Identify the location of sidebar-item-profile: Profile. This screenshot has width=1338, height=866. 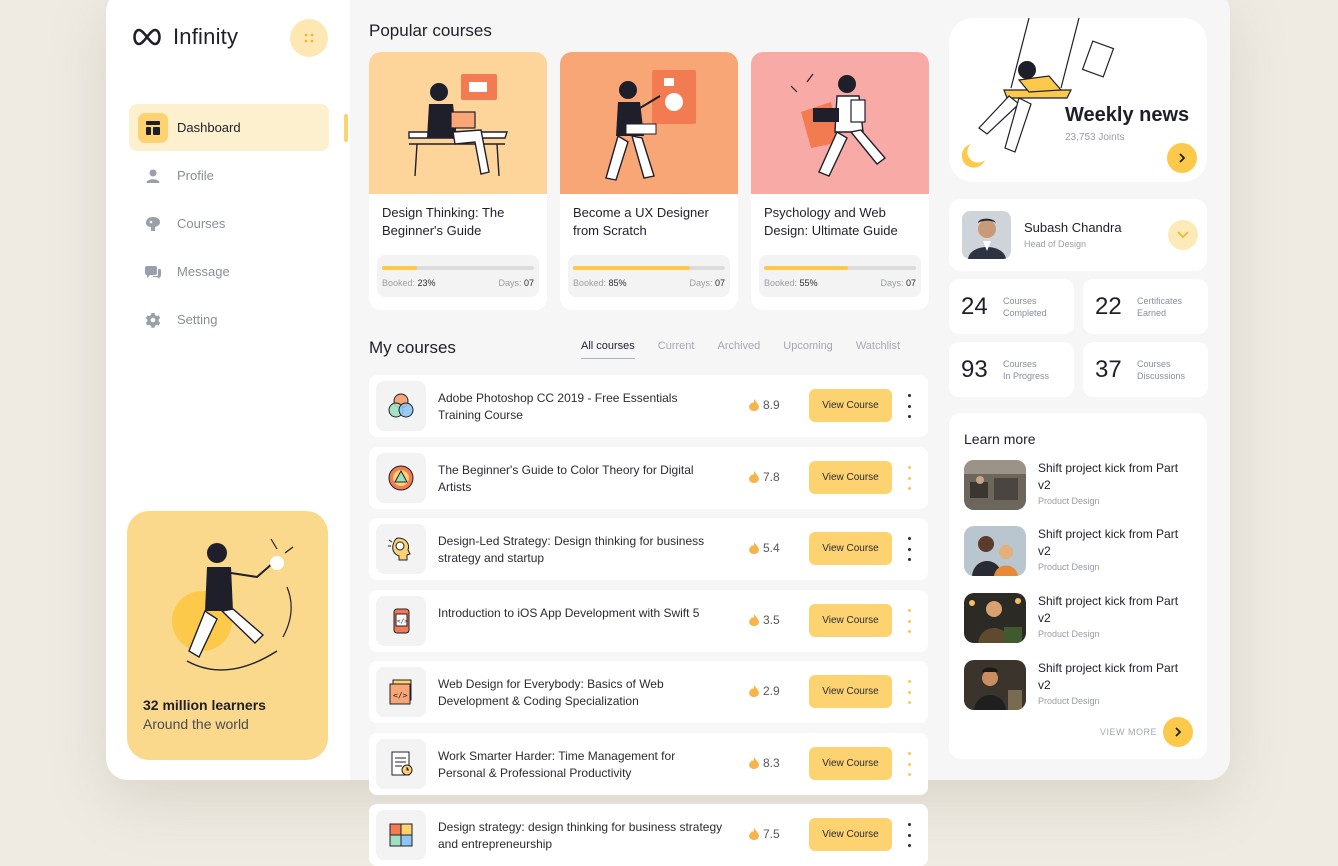
(229, 175).